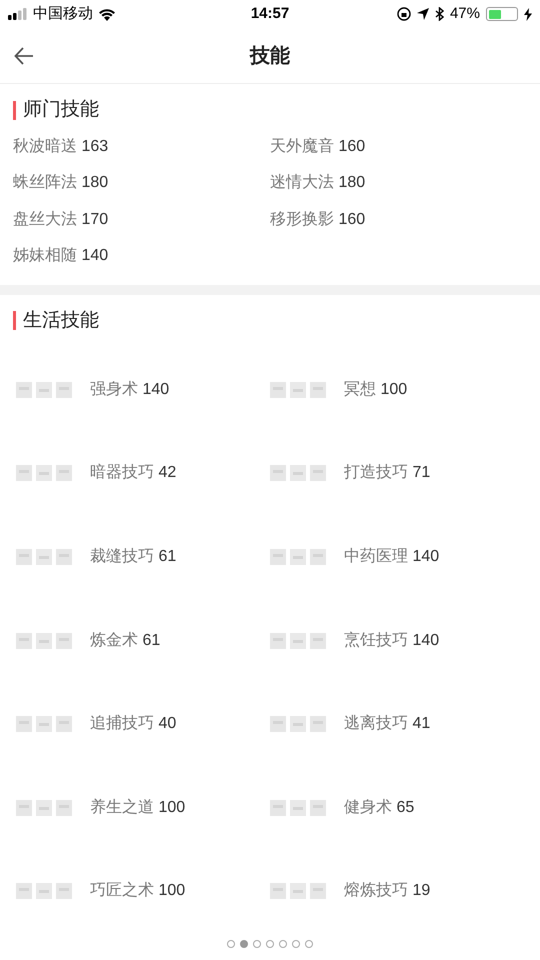 This screenshot has width=540, height=960. I want to click on skill-label: 冥想 100, so click(376, 390).